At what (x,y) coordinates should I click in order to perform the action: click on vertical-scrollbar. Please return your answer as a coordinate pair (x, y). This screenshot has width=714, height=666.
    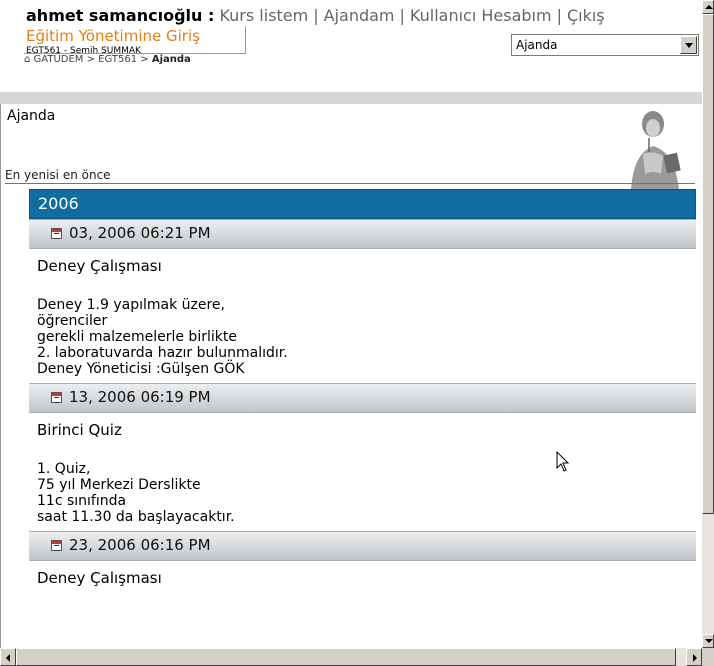
    Looking at the image, I should click on (708, 324).